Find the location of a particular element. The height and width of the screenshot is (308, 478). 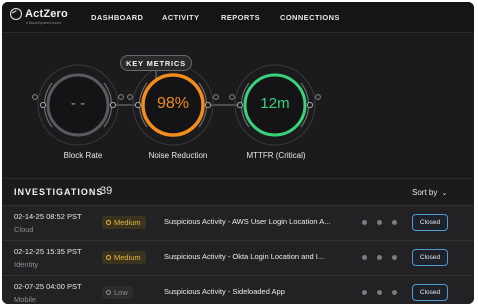

row-date: 02-14-25 08:52 PST is located at coordinates (48, 216).